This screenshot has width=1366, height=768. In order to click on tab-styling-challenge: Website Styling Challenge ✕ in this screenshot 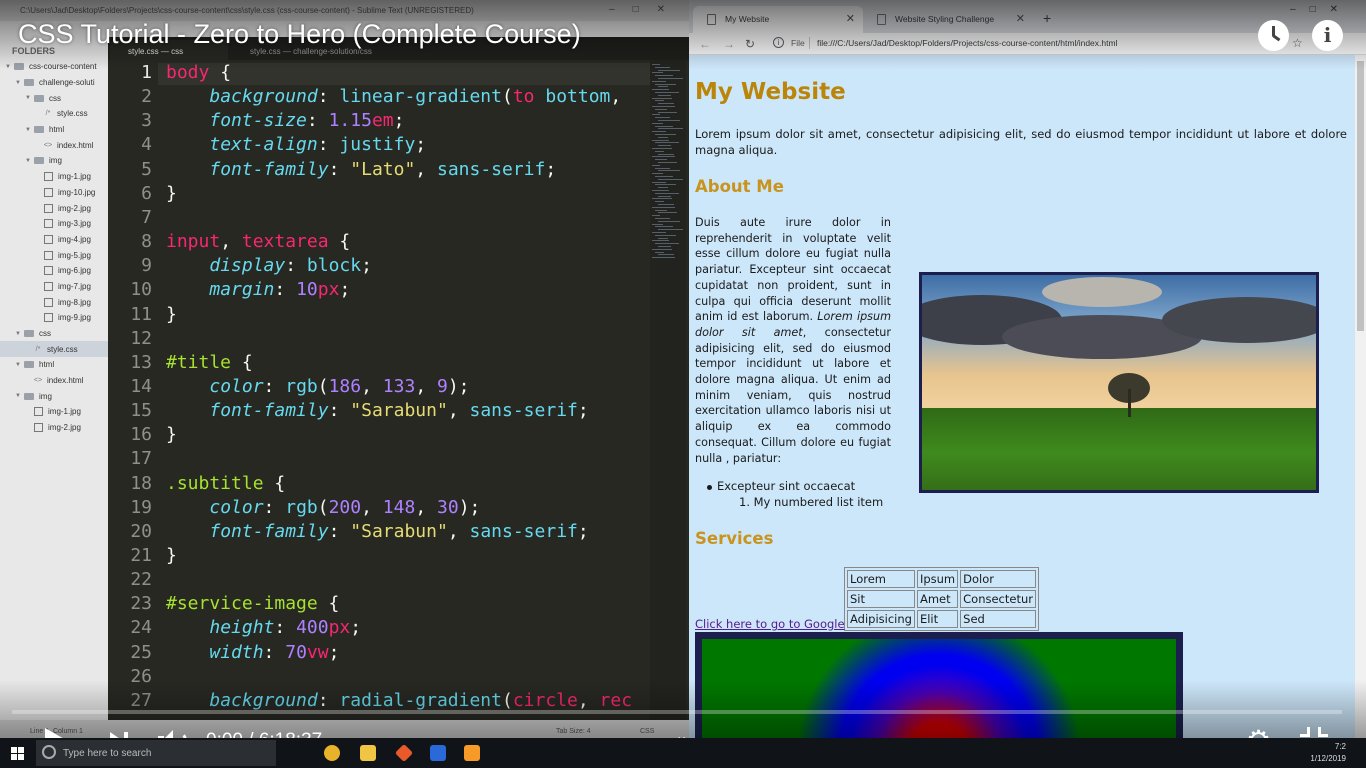, I will do `click(948, 19)`.